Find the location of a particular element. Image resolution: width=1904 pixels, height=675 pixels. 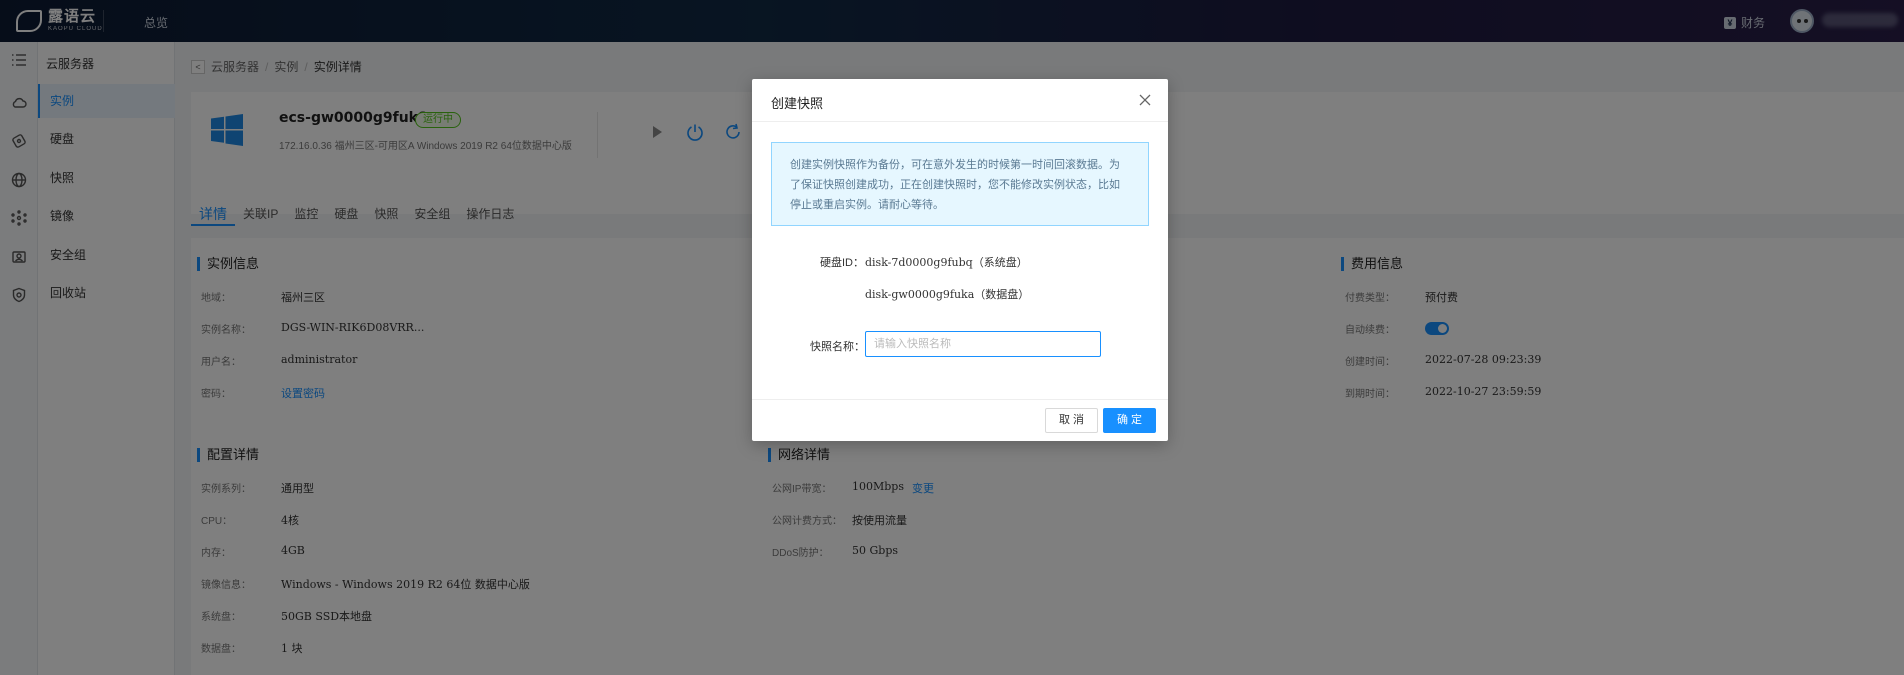

close-icon is located at coordinates (1145, 100).